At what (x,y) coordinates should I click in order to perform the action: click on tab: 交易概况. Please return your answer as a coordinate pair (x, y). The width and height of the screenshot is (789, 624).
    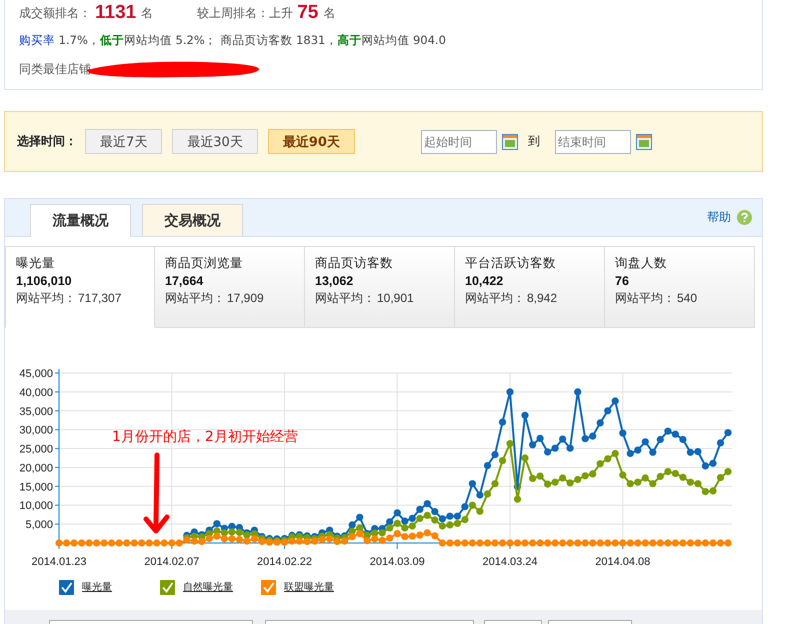
    Looking at the image, I should click on (192, 220).